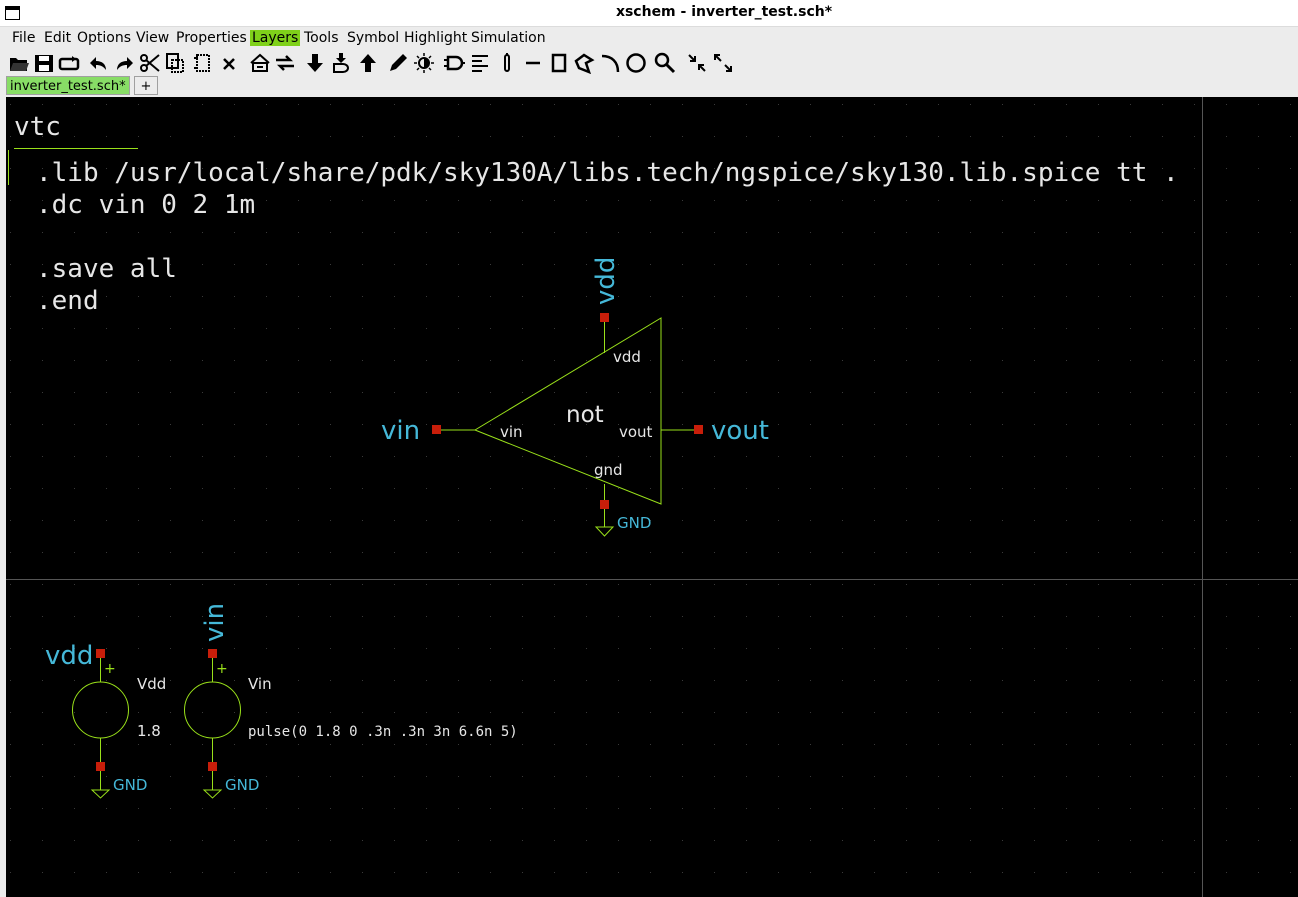 The height and width of the screenshot is (897, 1298). Describe the element at coordinates (242, 785) in the screenshot. I see `vin-source-gnd: GND` at that location.